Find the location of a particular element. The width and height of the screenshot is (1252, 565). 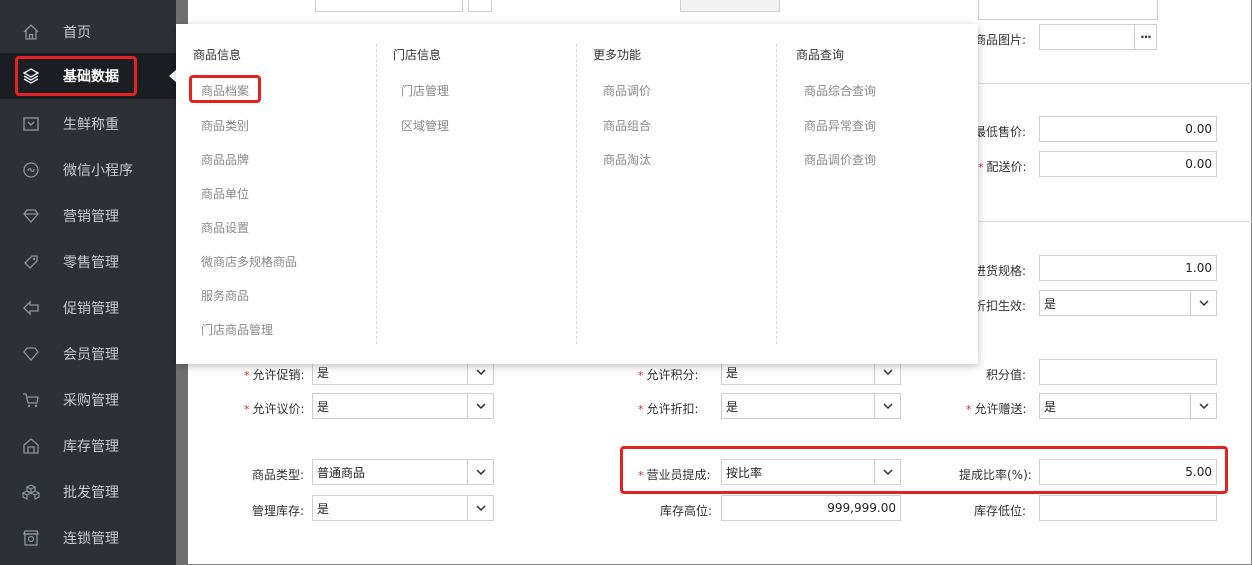

sales-commission-select: 按比率 is located at coordinates (811, 472).